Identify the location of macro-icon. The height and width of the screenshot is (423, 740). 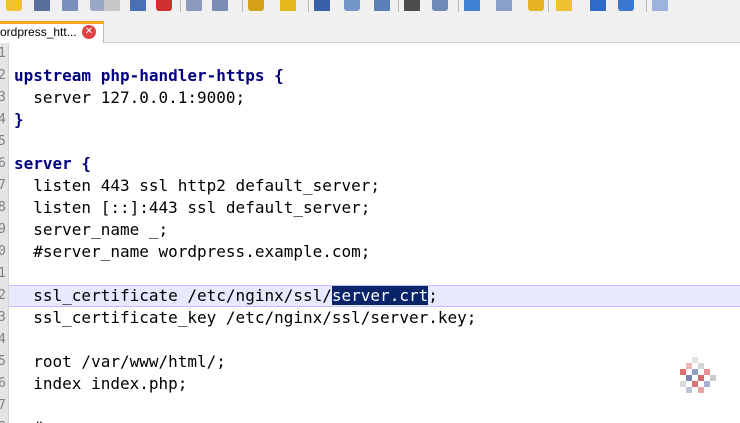
(472, 5).